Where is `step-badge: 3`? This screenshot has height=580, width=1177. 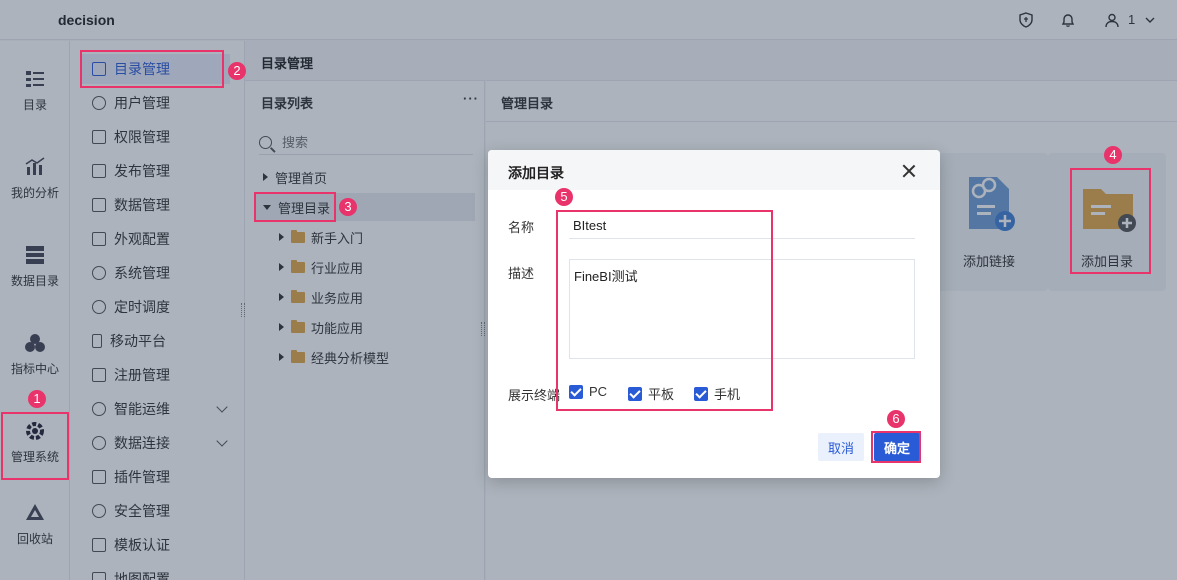
step-badge: 3 is located at coordinates (348, 207).